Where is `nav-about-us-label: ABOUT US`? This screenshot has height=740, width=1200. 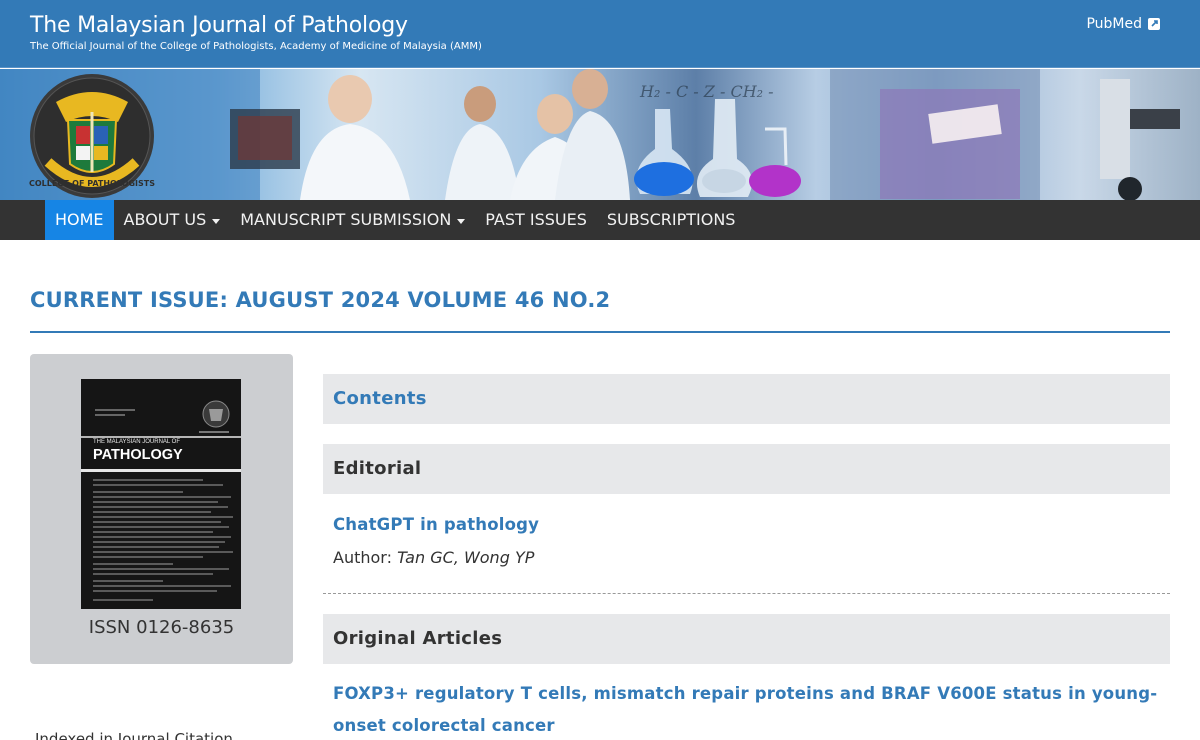
nav-about-us-label: ABOUT US is located at coordinates (165, 219).